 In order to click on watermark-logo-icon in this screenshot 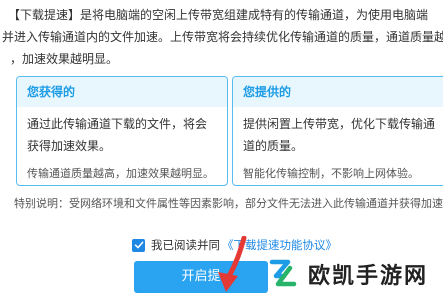, I will do `click(283, 273)`.